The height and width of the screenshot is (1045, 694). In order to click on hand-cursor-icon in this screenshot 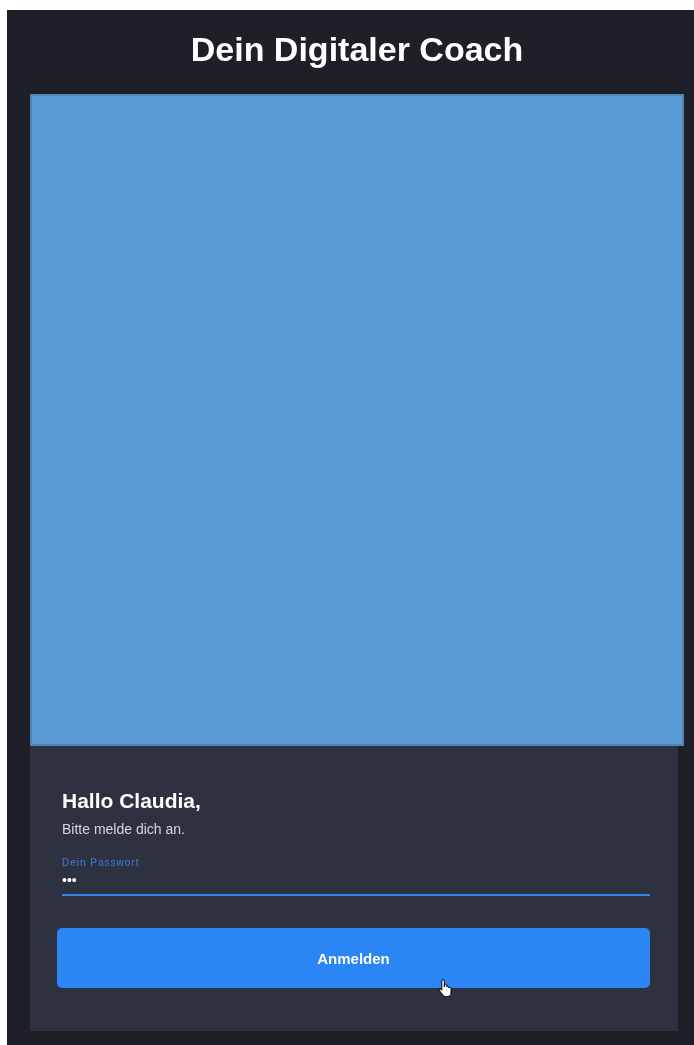, I will do `click(446, 988)`.